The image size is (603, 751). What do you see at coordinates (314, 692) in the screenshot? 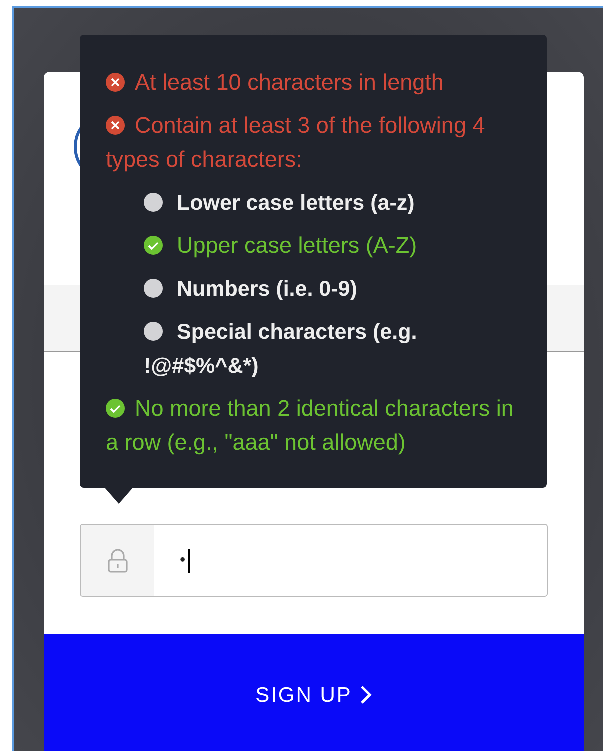
I see `sign-up-button: SIGN UP` at bounding box center [314, 692].